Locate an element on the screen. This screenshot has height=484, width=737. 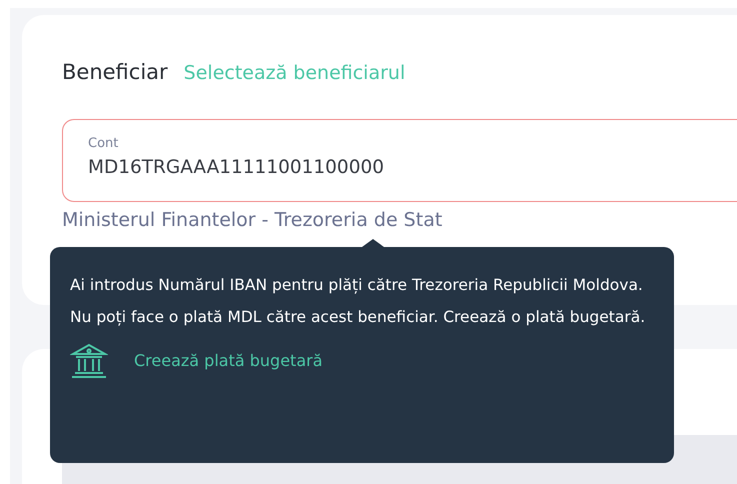
bank-icon is located at coordinates (89, 361).